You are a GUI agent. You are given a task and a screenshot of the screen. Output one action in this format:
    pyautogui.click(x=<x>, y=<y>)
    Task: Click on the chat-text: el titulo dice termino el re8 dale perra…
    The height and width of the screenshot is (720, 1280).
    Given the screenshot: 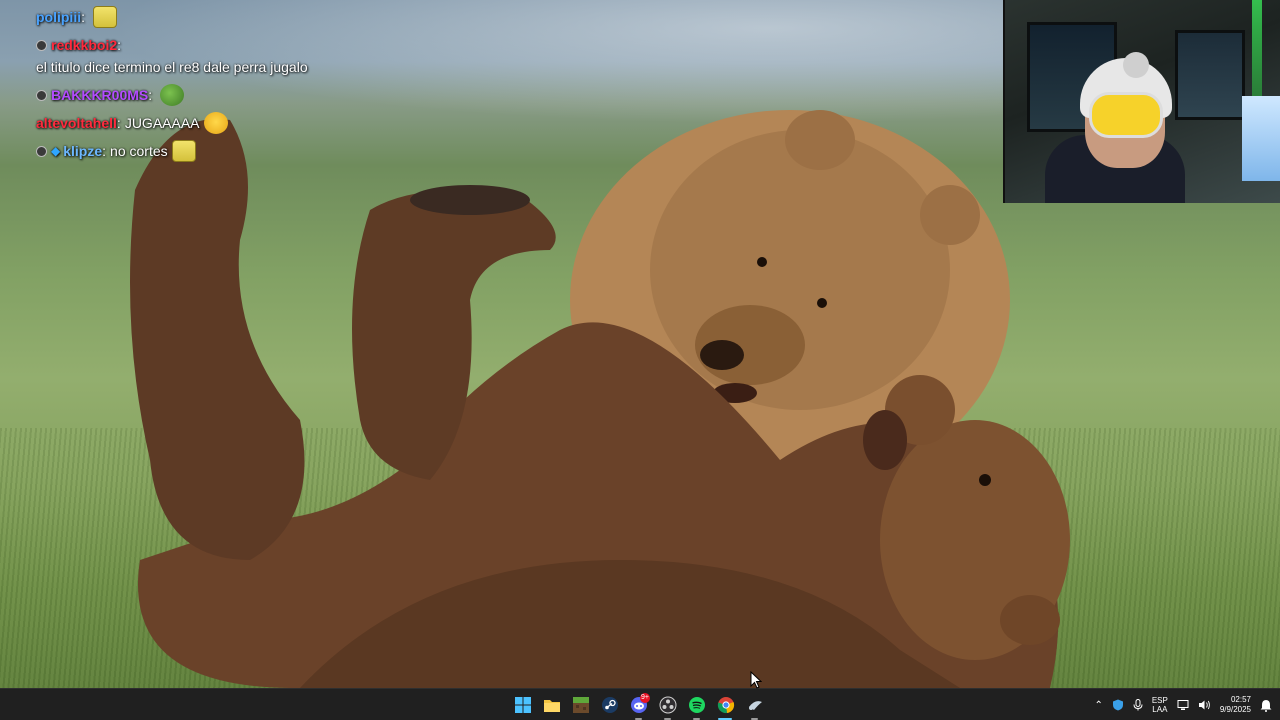 What is the action you would take?
    pyautogui.click(x=172, y=67)
    